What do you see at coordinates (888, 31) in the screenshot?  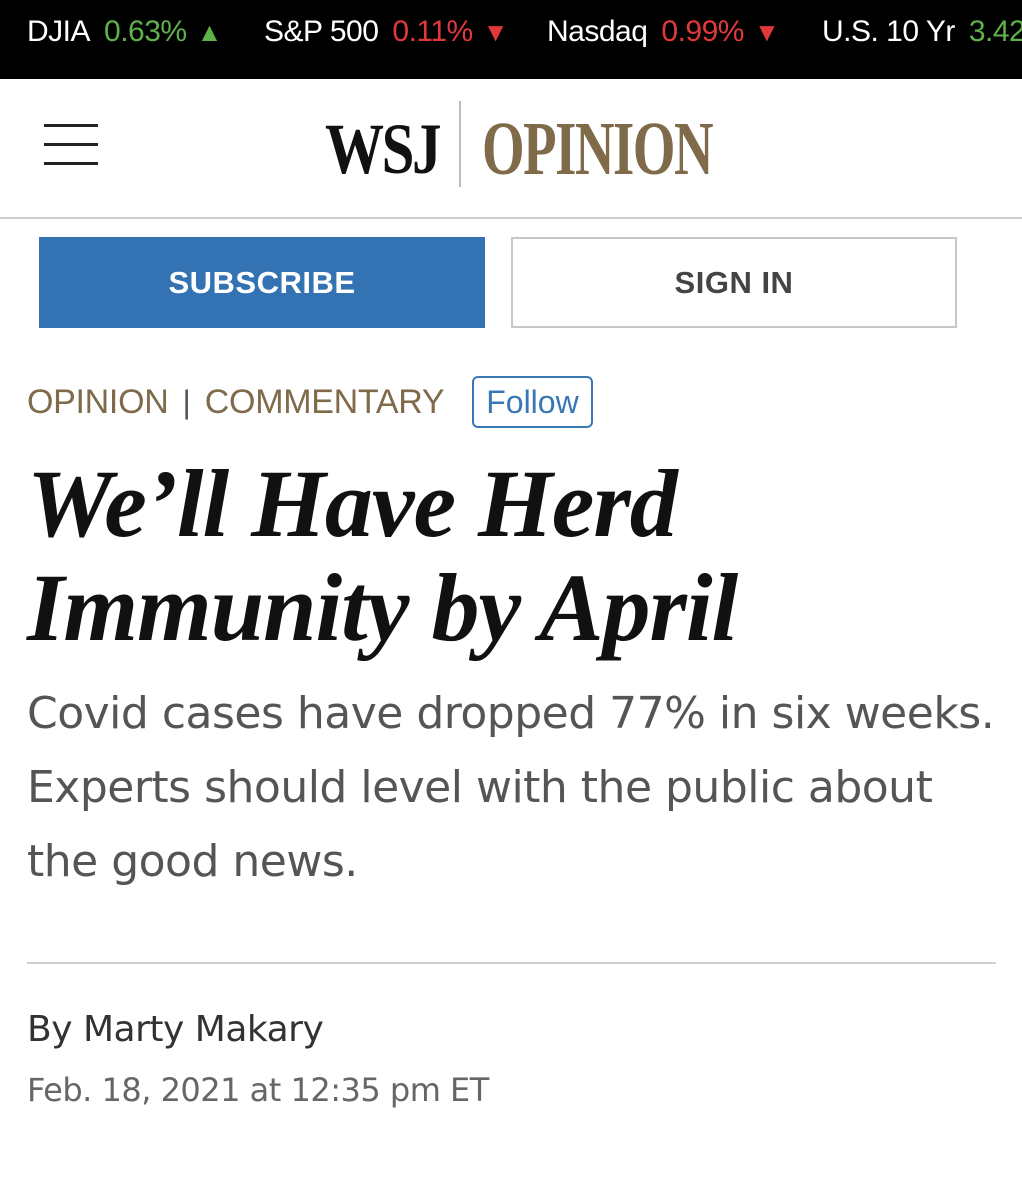 I see `ticker-name: U.S. 10 Yr` at bounding box center [888, 31].